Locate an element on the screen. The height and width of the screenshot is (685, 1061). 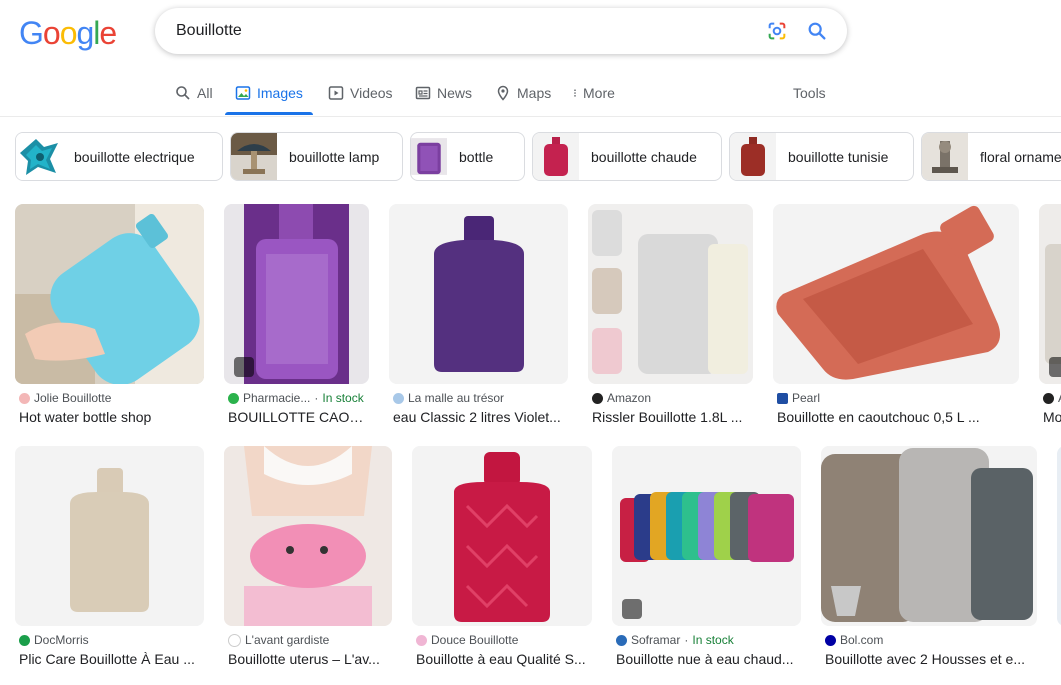
result-source: La malle au trésor is located at coordinates (448, 398).